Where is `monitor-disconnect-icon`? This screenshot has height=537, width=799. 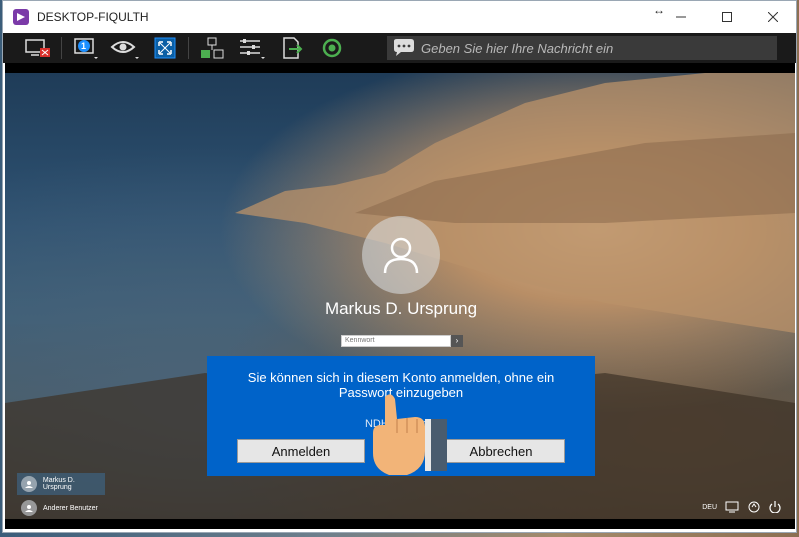
monitor-disconnect-icon is located at coordinates (37, 48).